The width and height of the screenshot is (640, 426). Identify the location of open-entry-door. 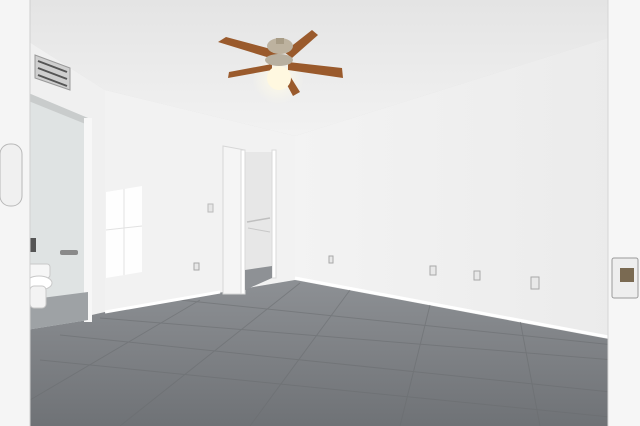
(623, 213).